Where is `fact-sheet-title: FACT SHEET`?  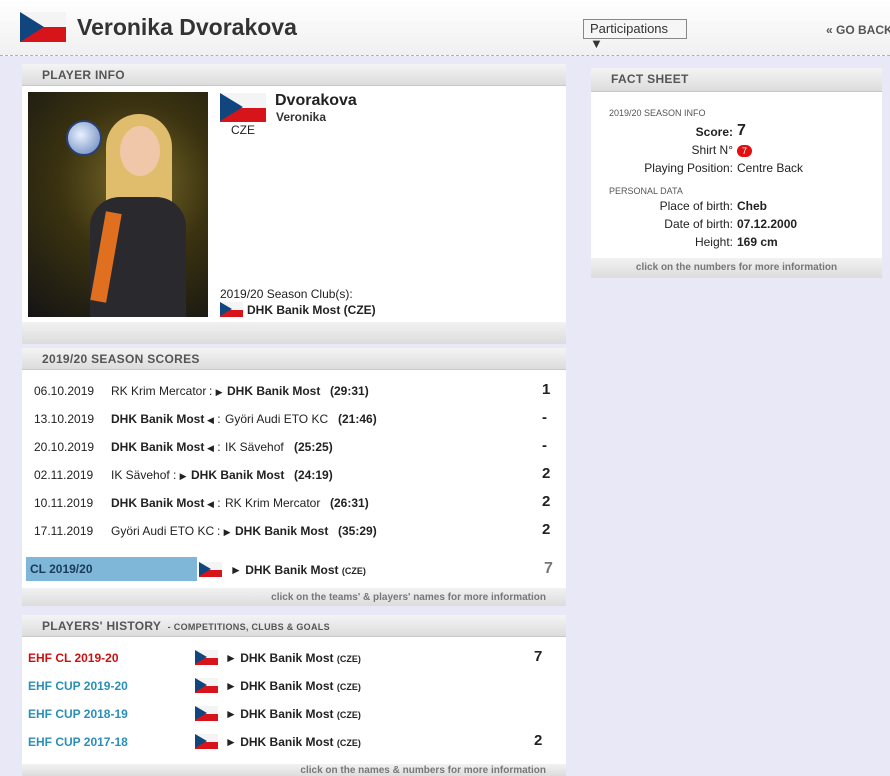 fact-sheet-title: FACT SHEET is located at coordinates (736, 80).